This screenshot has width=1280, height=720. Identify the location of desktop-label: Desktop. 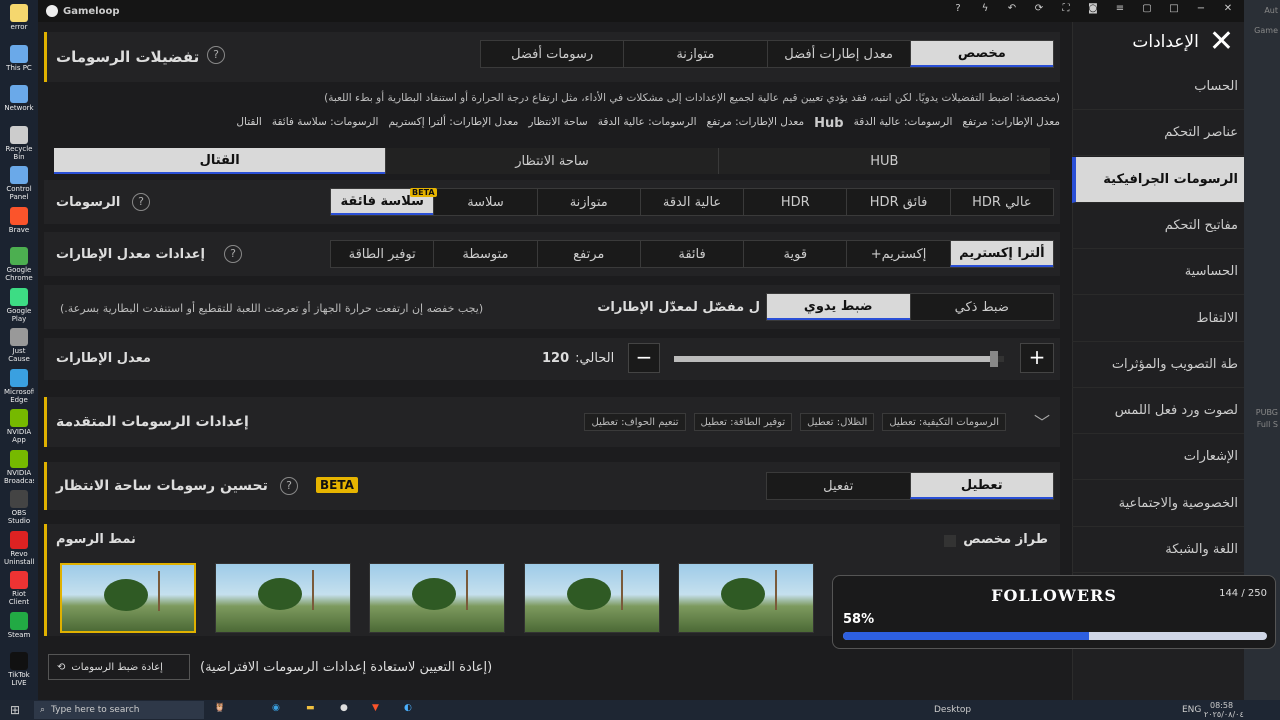
(952, 710).